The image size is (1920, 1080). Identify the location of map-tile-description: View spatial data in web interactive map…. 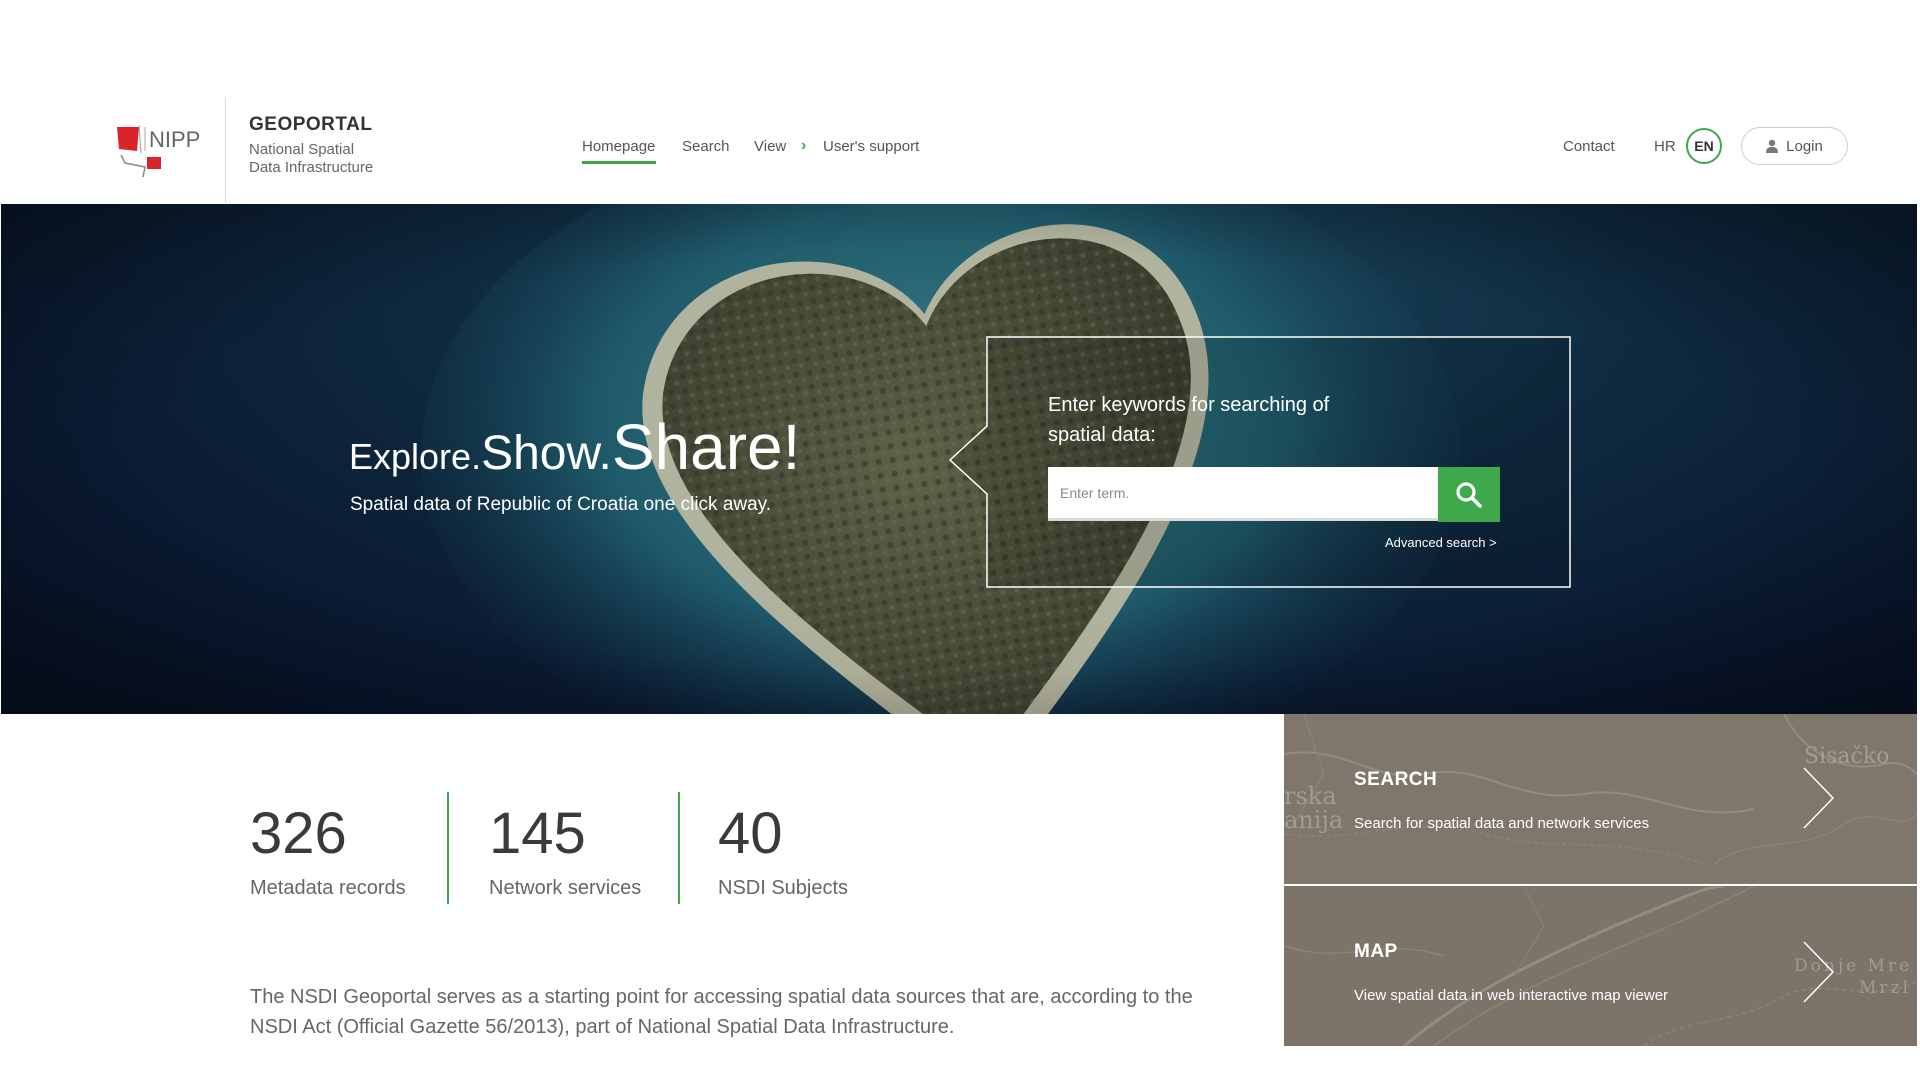
(1511, 995).